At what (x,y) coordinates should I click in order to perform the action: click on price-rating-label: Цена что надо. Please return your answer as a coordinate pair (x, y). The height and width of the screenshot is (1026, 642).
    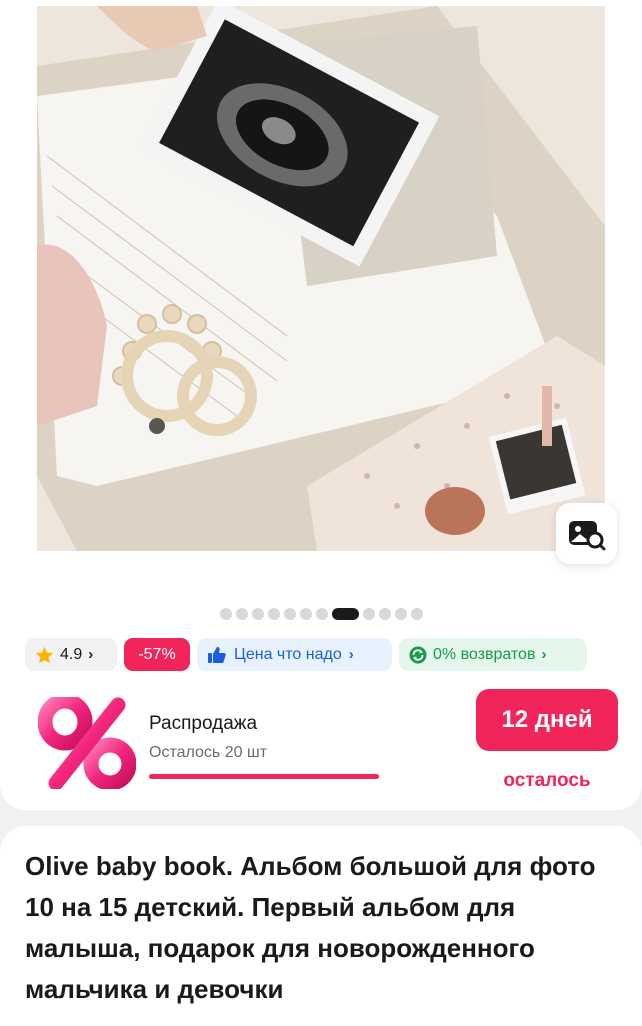
    Looking at the image, I should click on (288, 654).